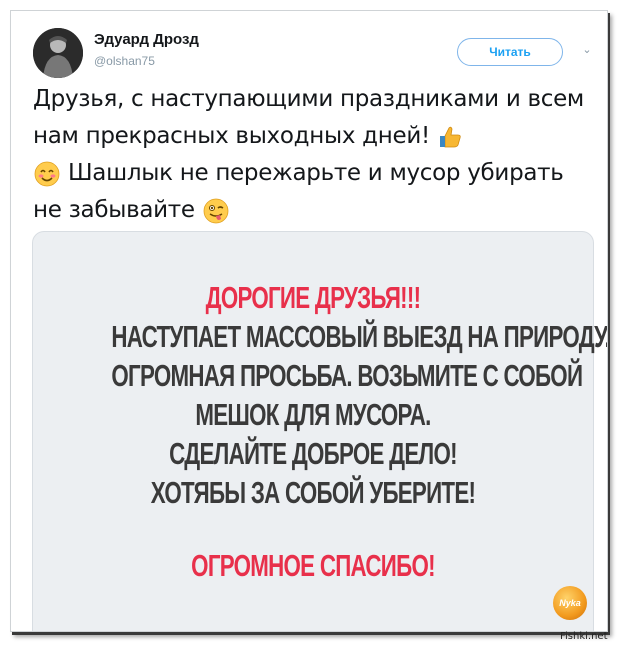 This screenshot has height=648, width=621. I want to click on smiling-face-emoji, so click(47, 173).